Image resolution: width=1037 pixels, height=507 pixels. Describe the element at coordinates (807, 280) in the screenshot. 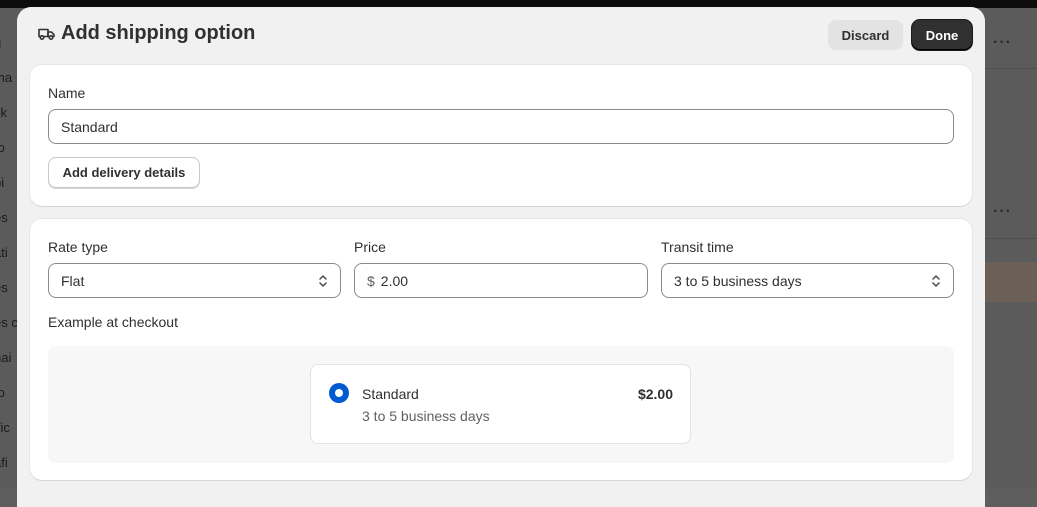

I see `transit-time-select: 3 to 5 business days` at that location.